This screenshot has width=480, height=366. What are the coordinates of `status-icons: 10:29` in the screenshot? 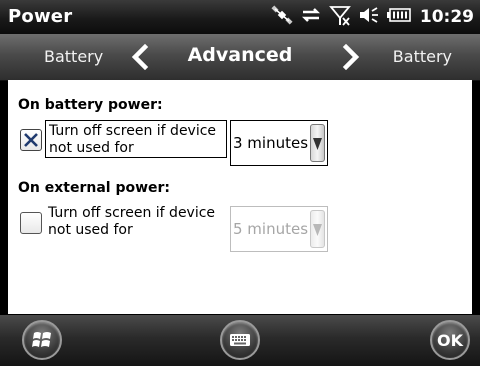 It's located at (372, 17).